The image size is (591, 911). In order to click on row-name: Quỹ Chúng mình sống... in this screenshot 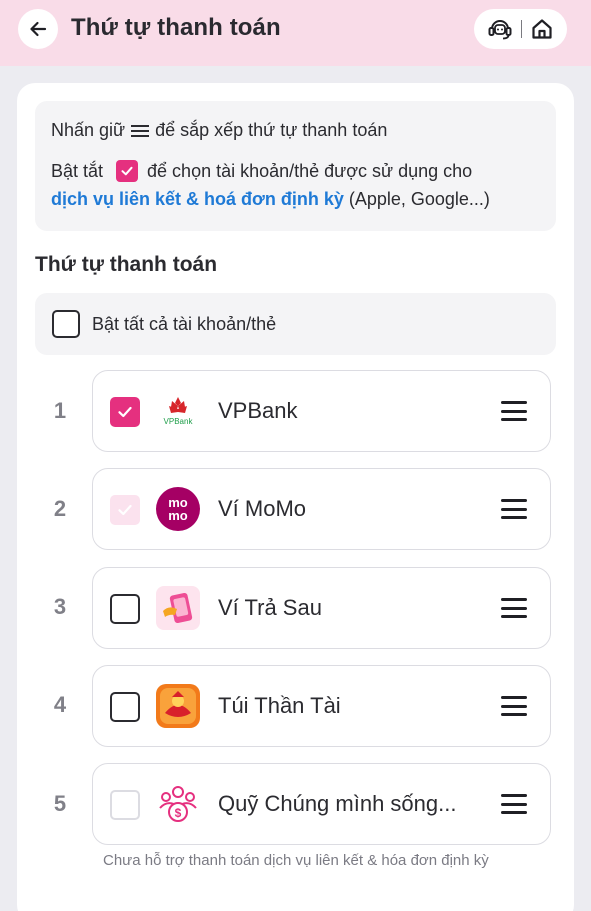, I will do `click(337, 803)`.